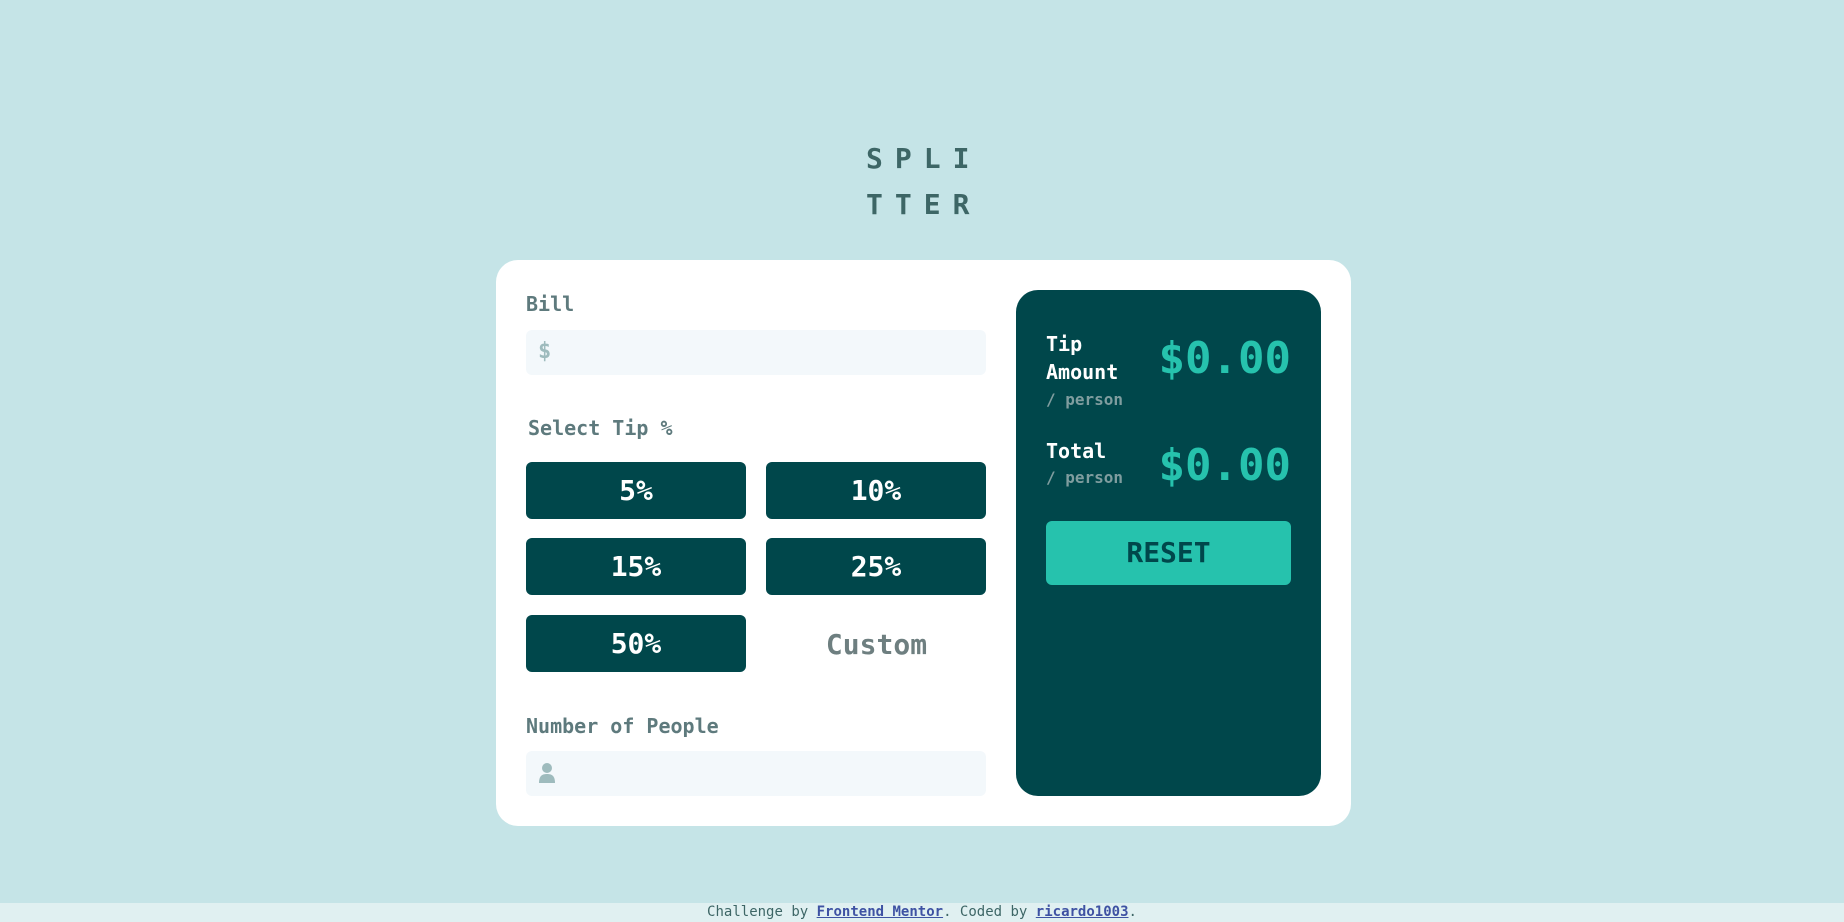  Describe the element at coordinates (1085, 477) in the screenshot. I see `total-per-person-label: / person` at that location.